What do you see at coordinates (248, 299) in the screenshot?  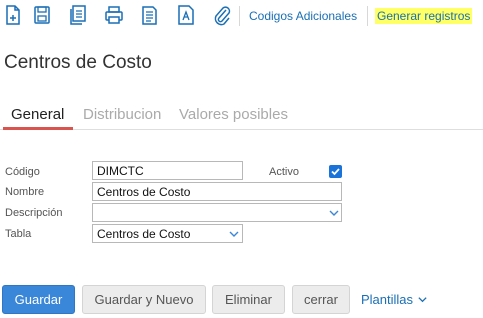 I see `eliminar-button: Eliminar` at bounding box center [248, 299].